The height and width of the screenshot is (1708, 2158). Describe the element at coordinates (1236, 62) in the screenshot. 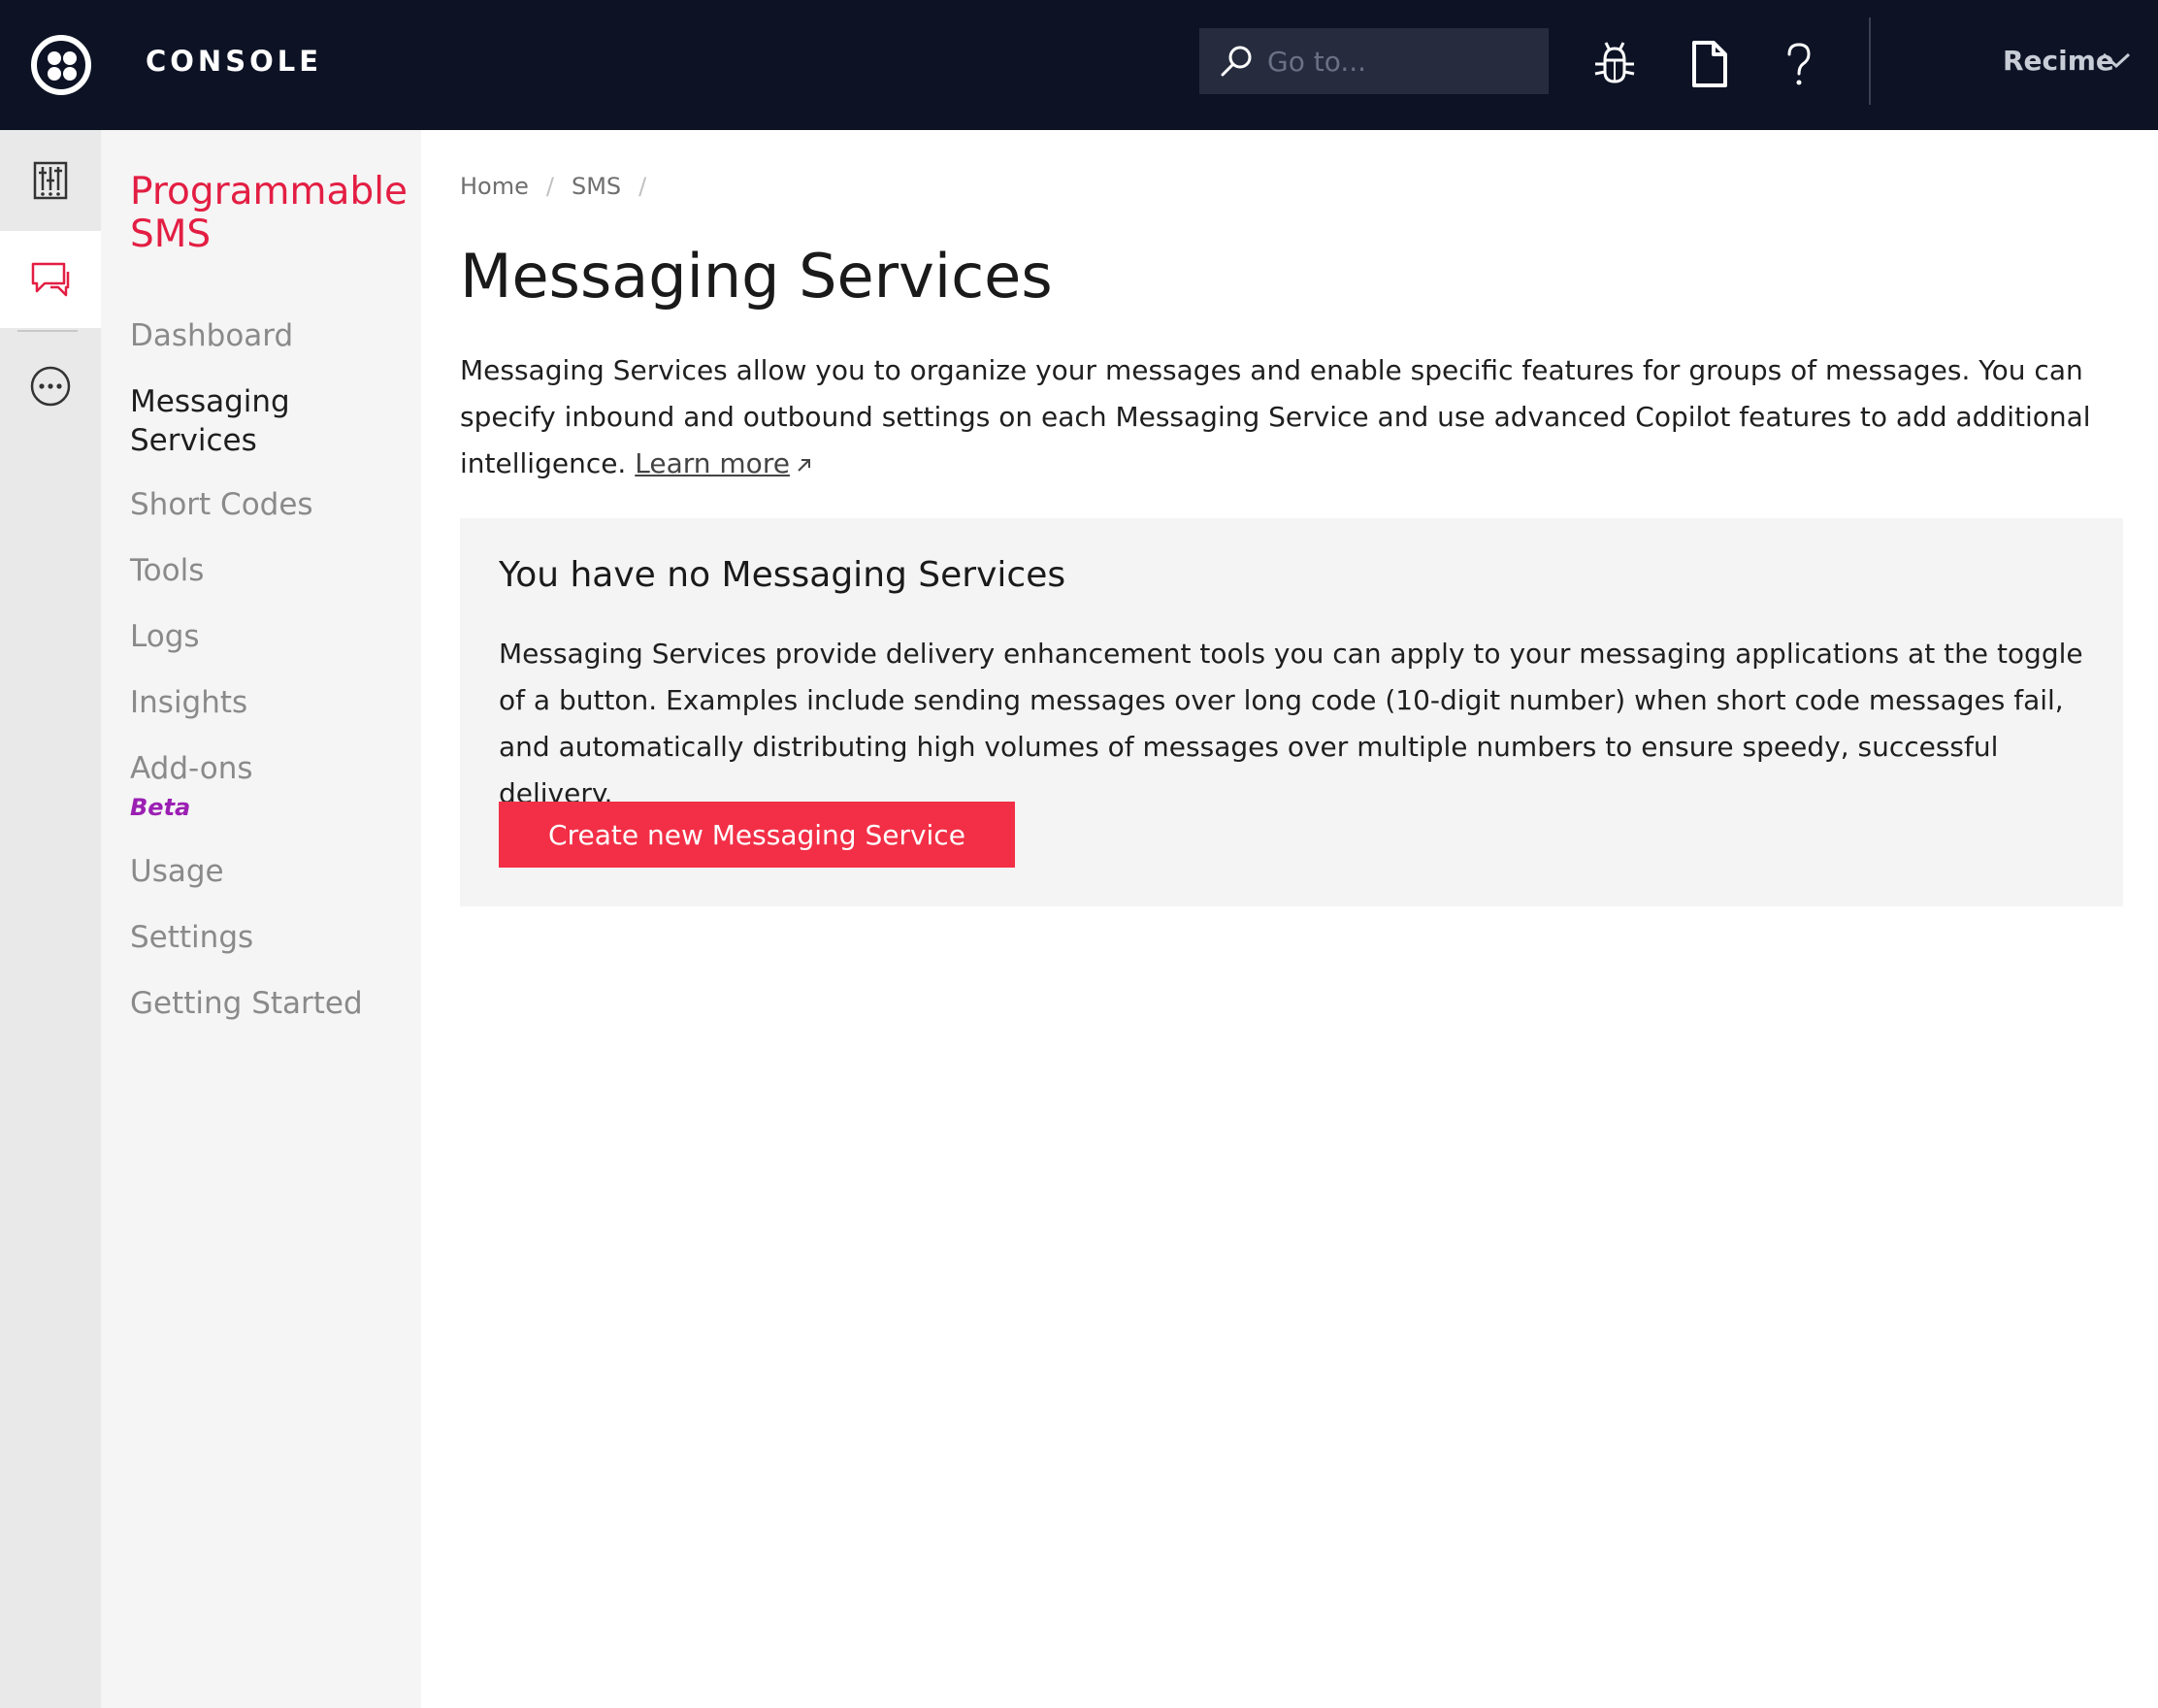

I see `search-icon` at that location.